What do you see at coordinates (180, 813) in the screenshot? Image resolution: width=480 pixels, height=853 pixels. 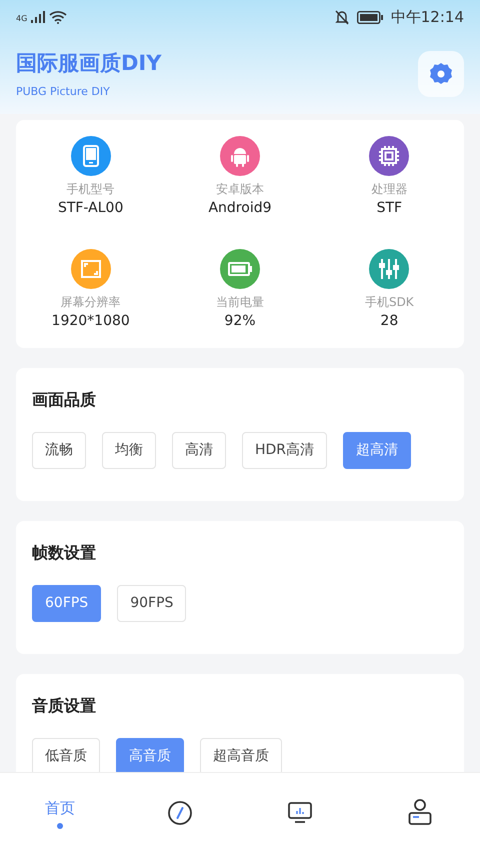 I see `compass-icon` at bounding box center [180, 813].